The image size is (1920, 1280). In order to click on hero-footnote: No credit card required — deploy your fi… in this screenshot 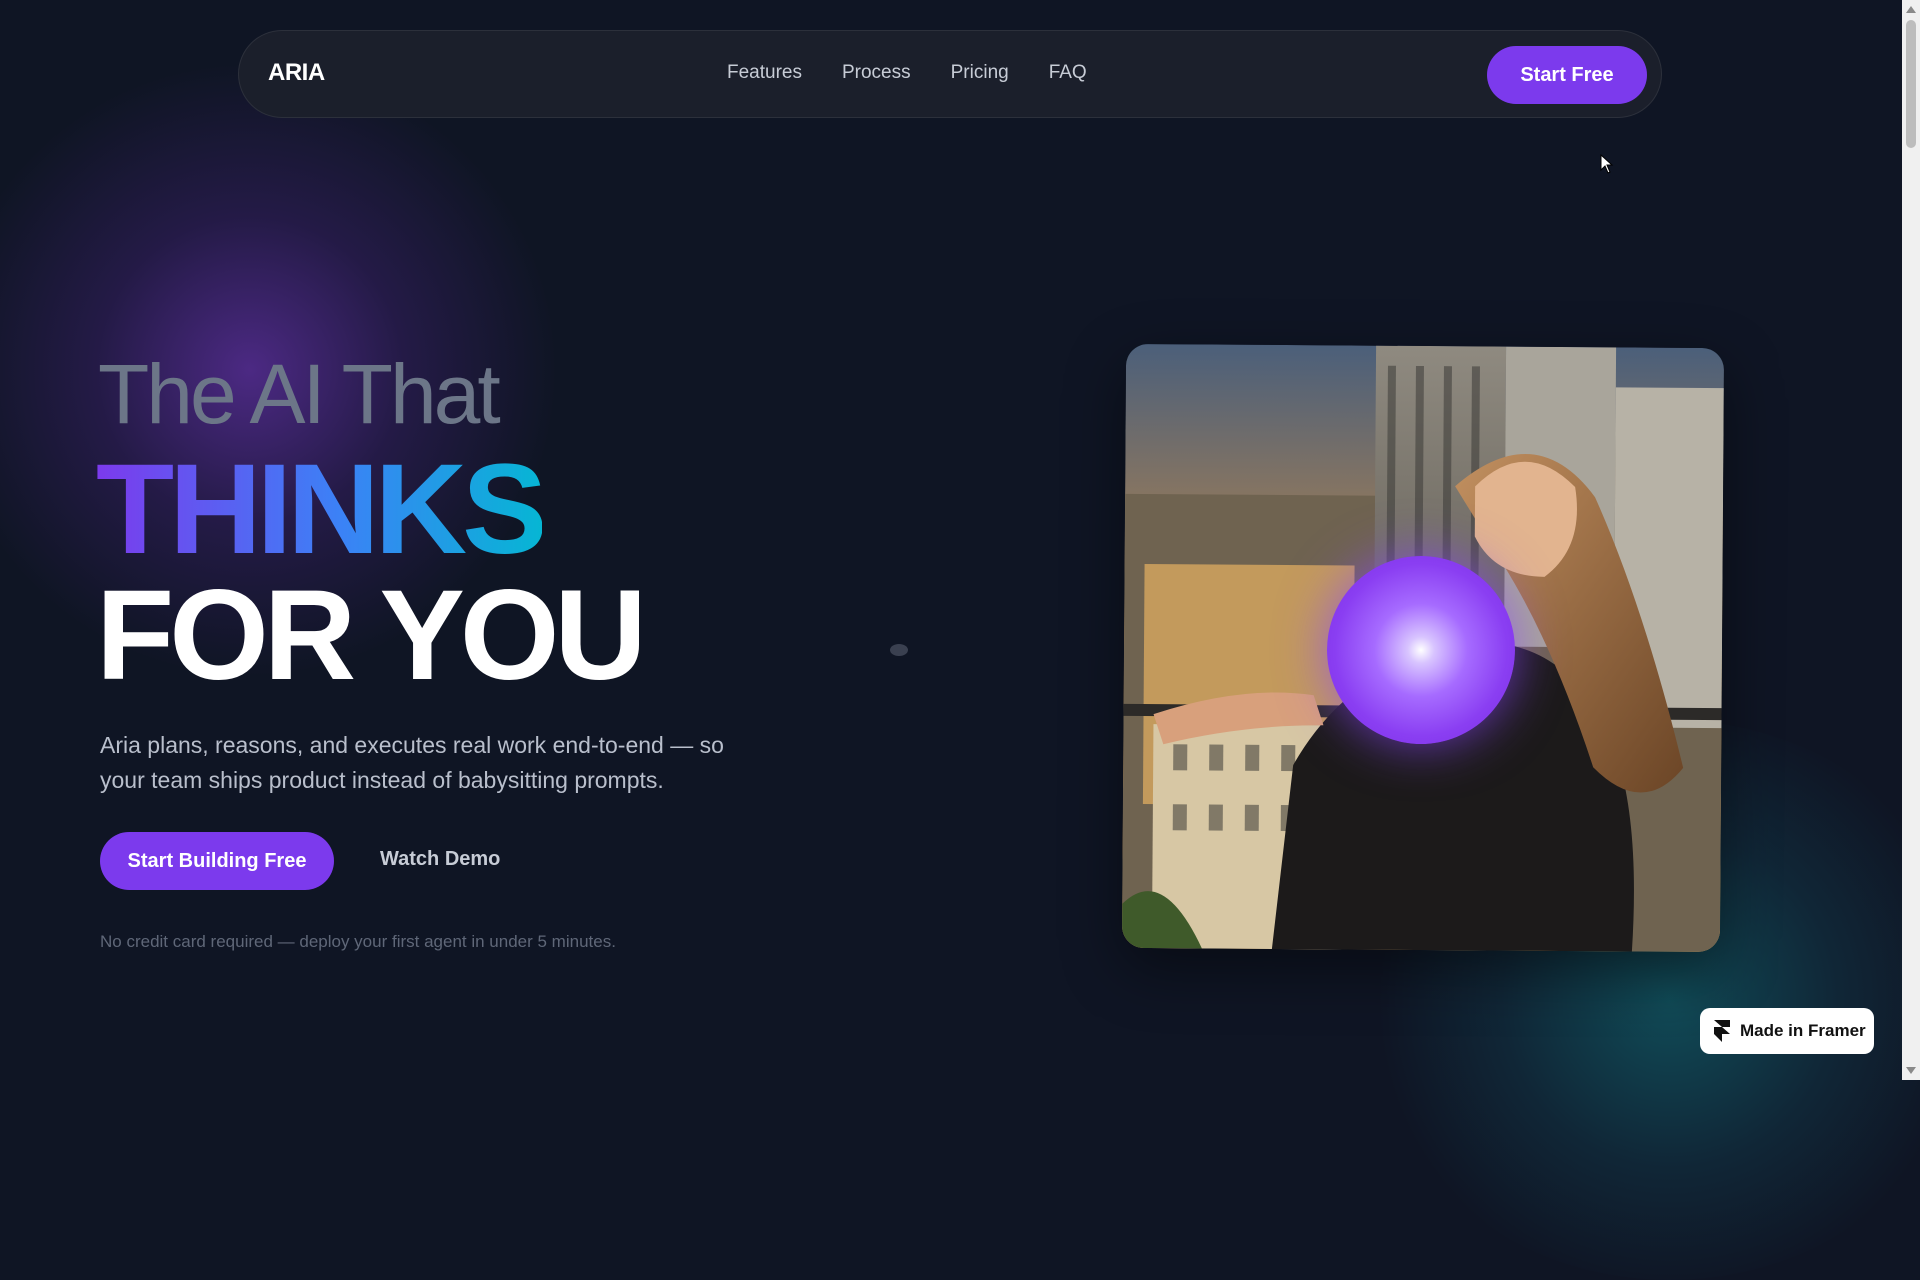, I will do `click(358, 941)`.